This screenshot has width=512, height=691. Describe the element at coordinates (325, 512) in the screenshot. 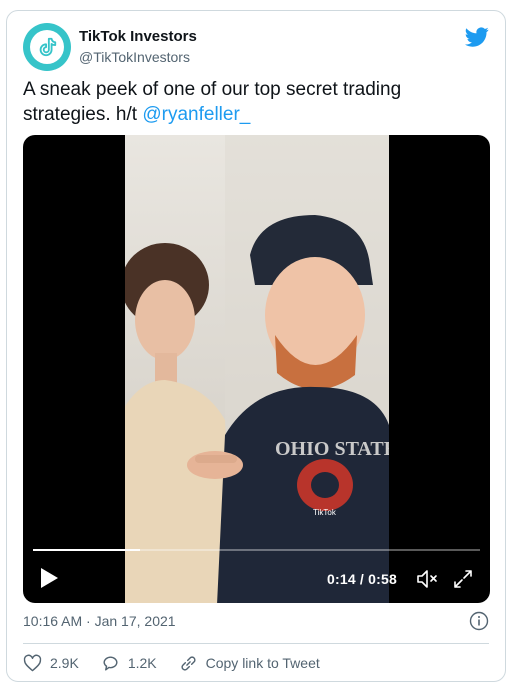

I see `tiktok-watermark: TikTok` at that location.